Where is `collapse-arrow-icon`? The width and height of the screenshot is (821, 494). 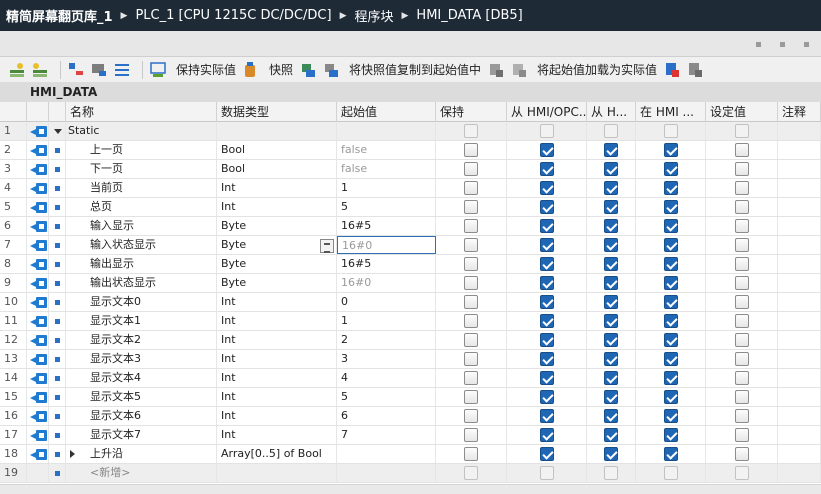 collapse-arrow-icon is located at coordinates (58, 131).